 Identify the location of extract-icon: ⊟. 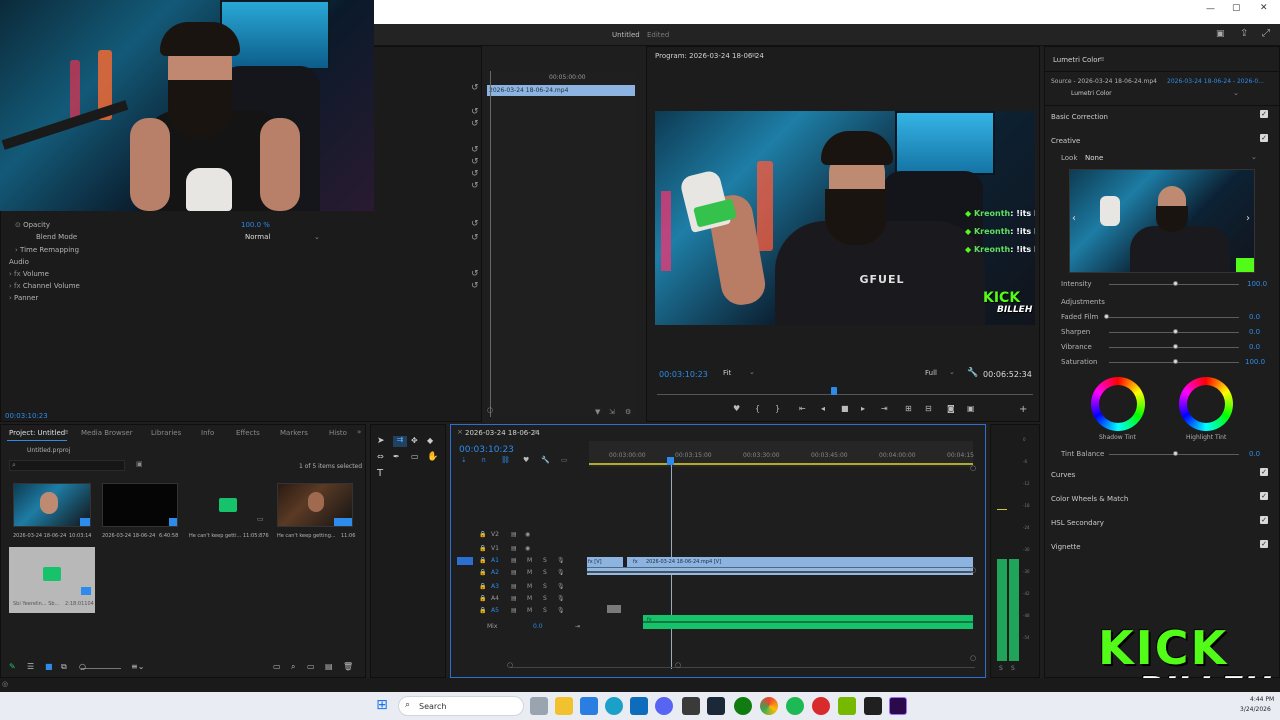
(928, 409).